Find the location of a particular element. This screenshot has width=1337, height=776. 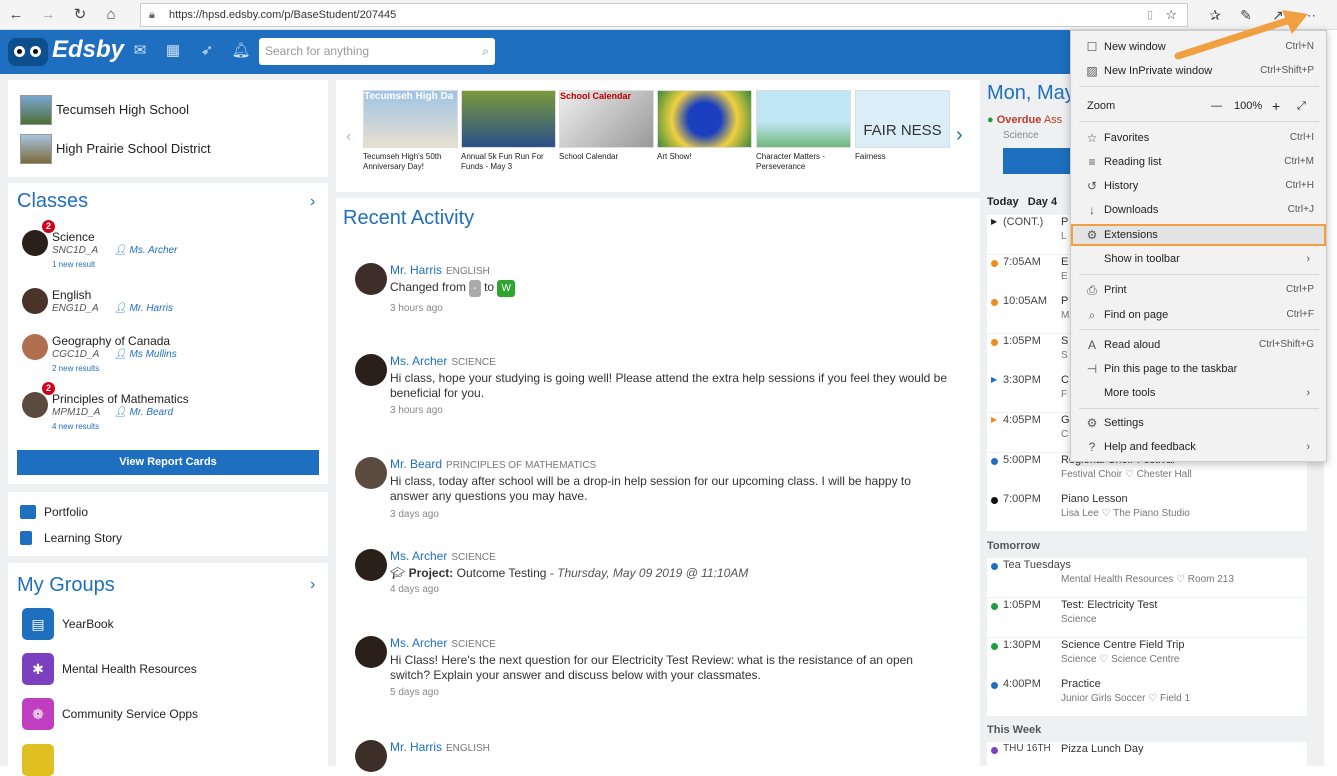

carousel-item: Annual 5k Fun Run For Funds - May 3 is located at coordinates (508, 131).